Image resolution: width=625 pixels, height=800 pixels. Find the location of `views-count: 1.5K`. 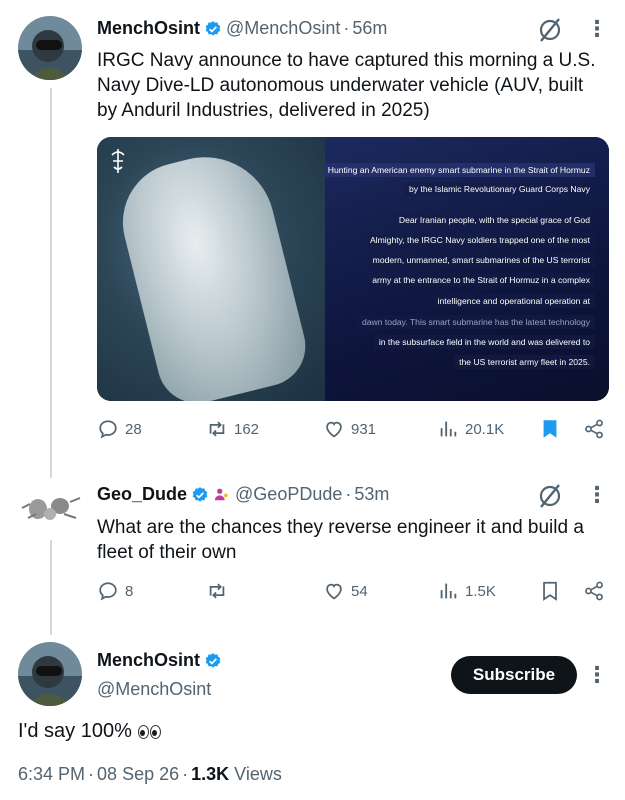

views-count: 1.5K is located at coordinates (480, 591).